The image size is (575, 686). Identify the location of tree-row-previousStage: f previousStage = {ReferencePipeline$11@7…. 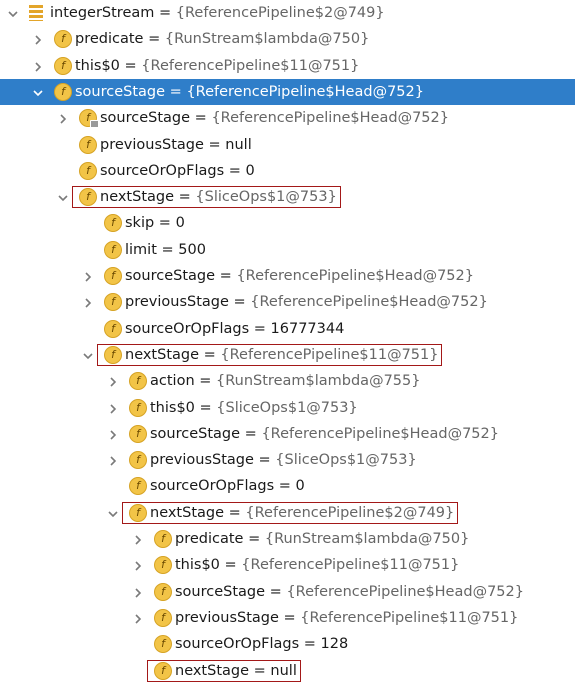
(287, 618).